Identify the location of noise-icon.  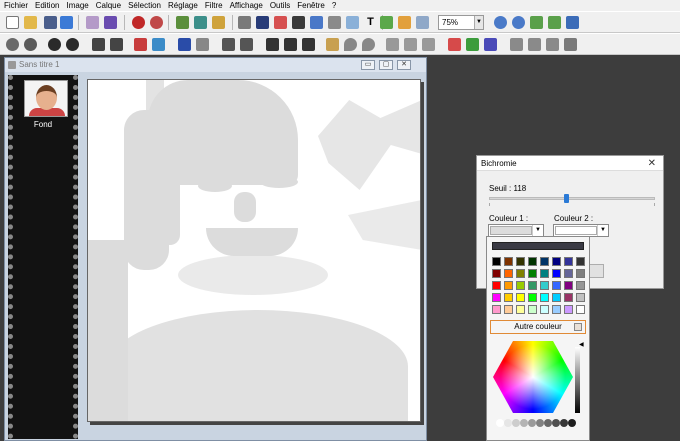
(290, 44).